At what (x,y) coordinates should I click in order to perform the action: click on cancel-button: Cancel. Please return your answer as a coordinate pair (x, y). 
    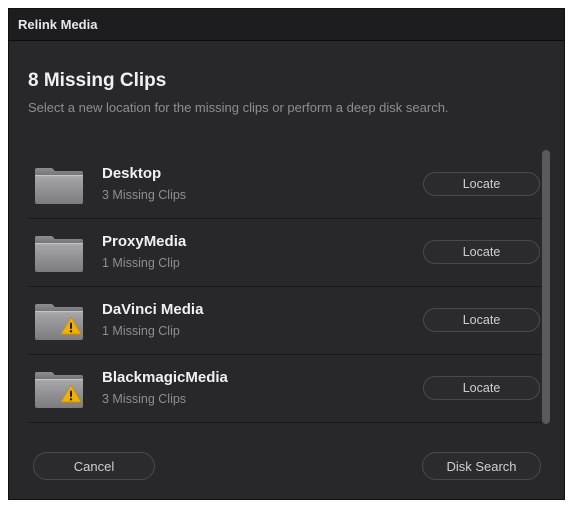
    Looking at the image, I should click on (94, 466).